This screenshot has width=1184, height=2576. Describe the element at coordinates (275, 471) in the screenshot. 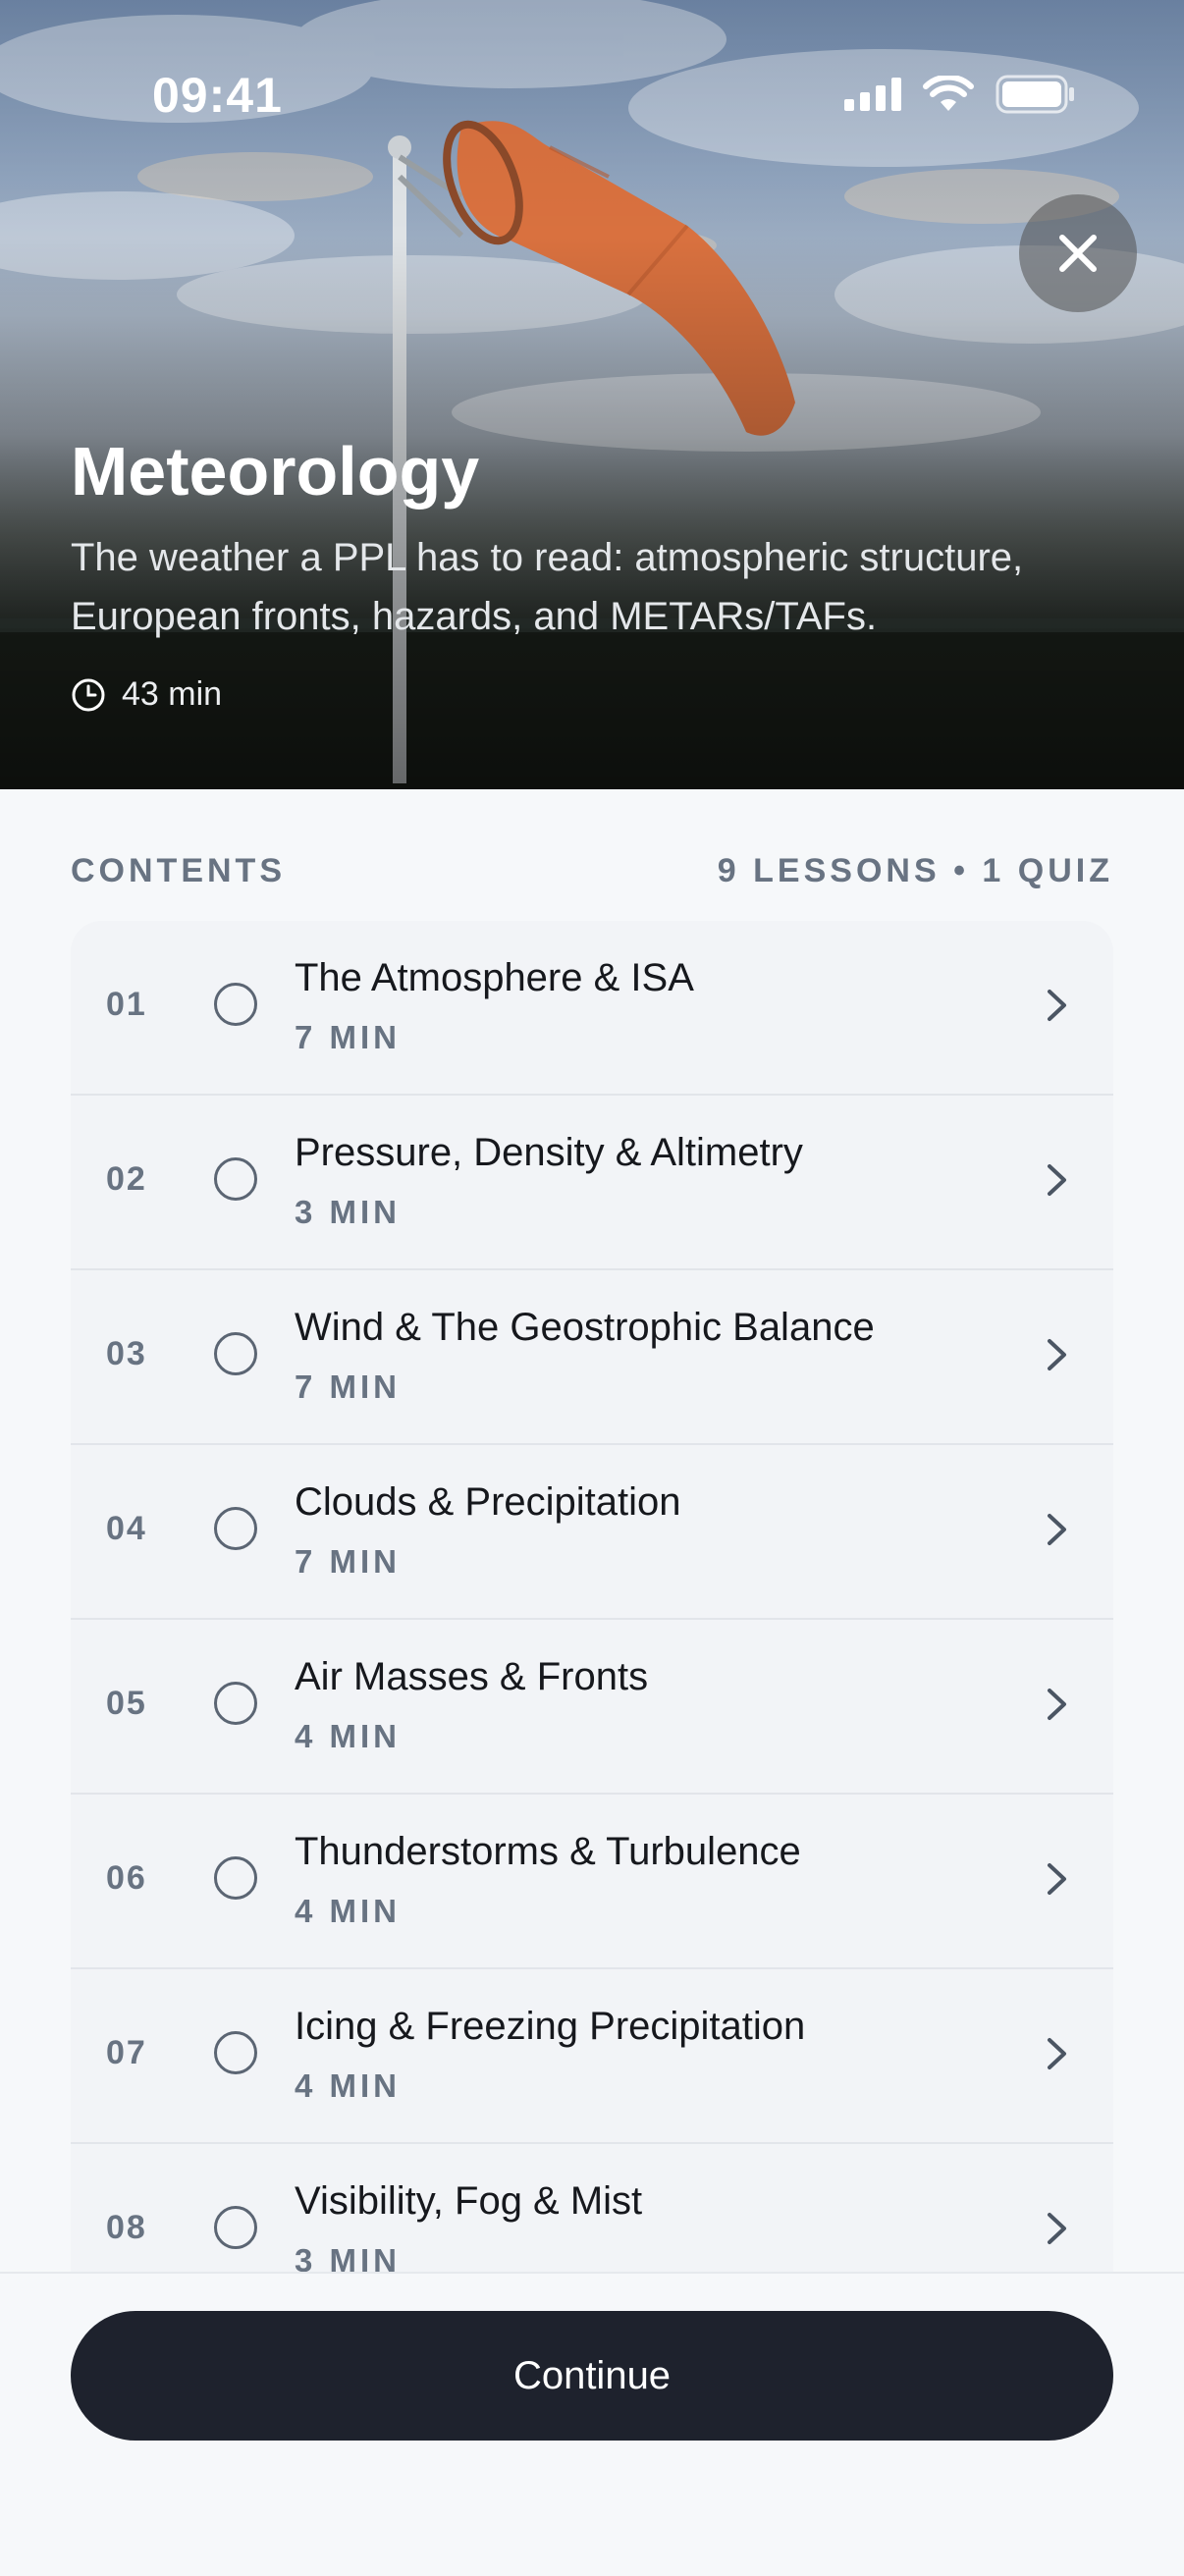

I see `page-title: Meteorology` at that location.